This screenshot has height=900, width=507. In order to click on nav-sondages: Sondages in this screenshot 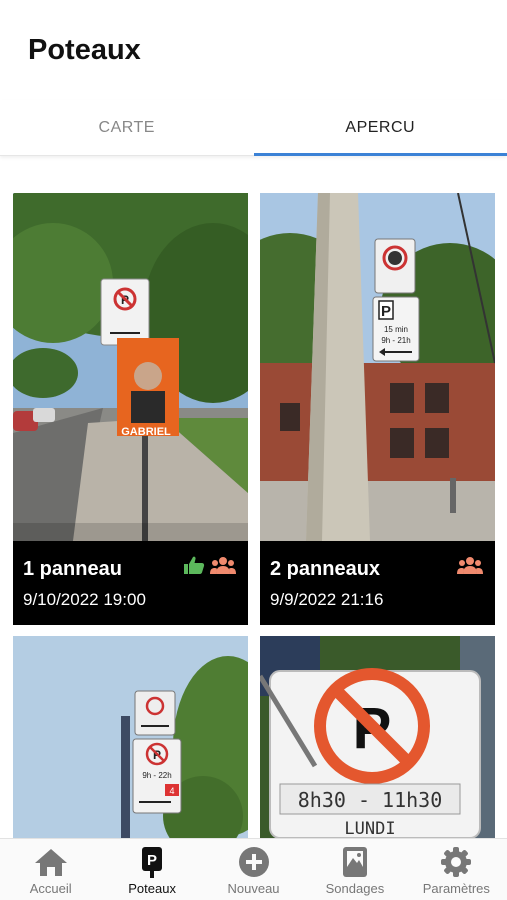, I will do `click(354, 869)`.